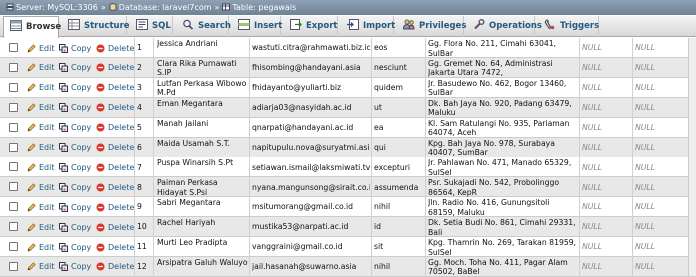 The width and height of the screenshot is (696, 277). I want to click on tab-triggers: Triggers, so click(568, 26).